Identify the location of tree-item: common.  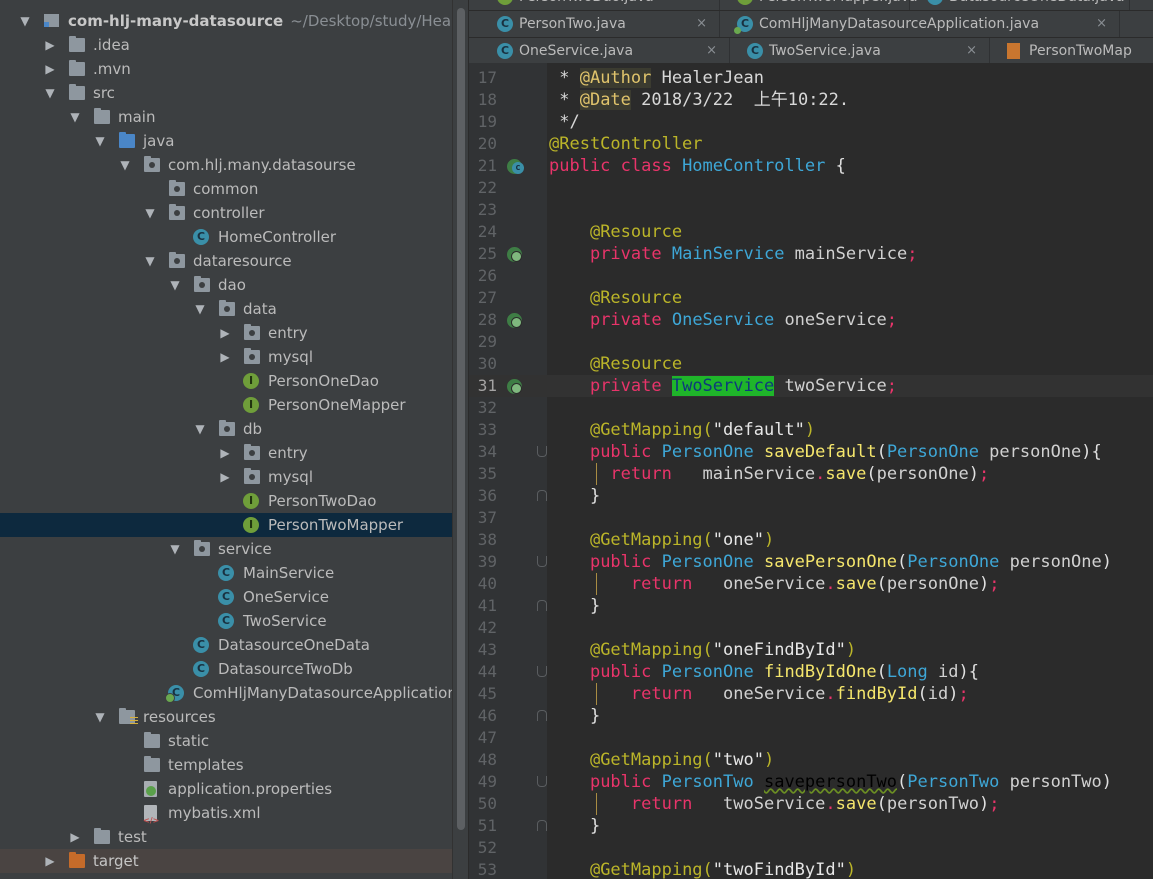
(226, 189).